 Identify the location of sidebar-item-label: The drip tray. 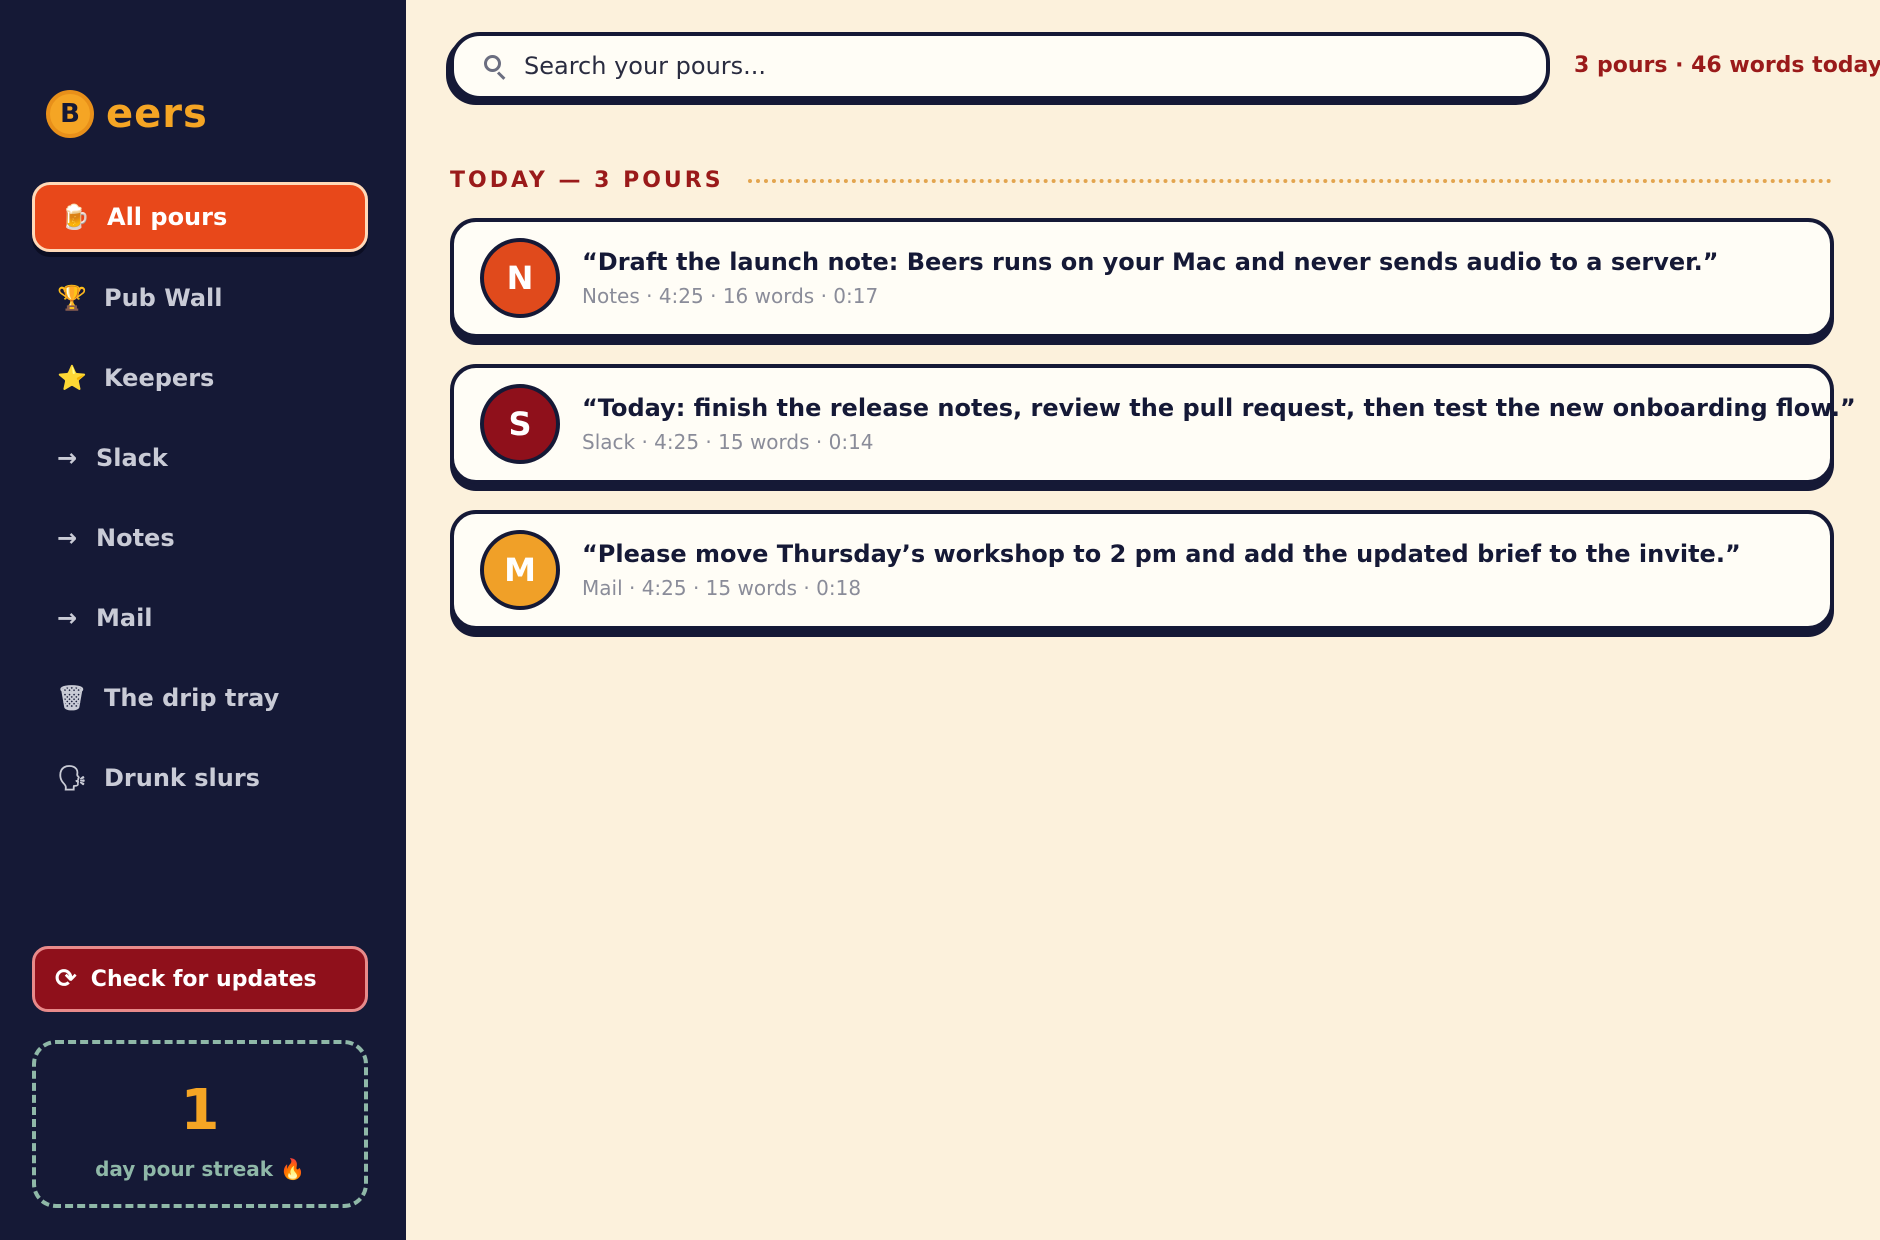
(192, 698).